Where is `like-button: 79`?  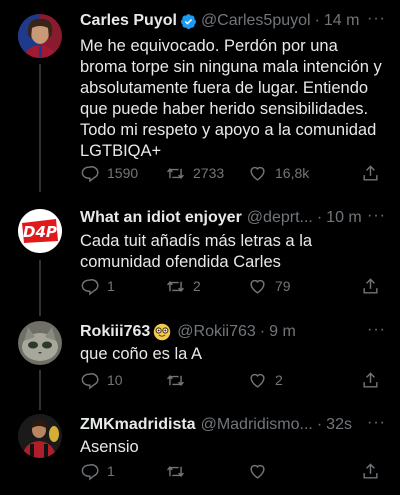 like-button: 79 is located at coordinates (285, 286).